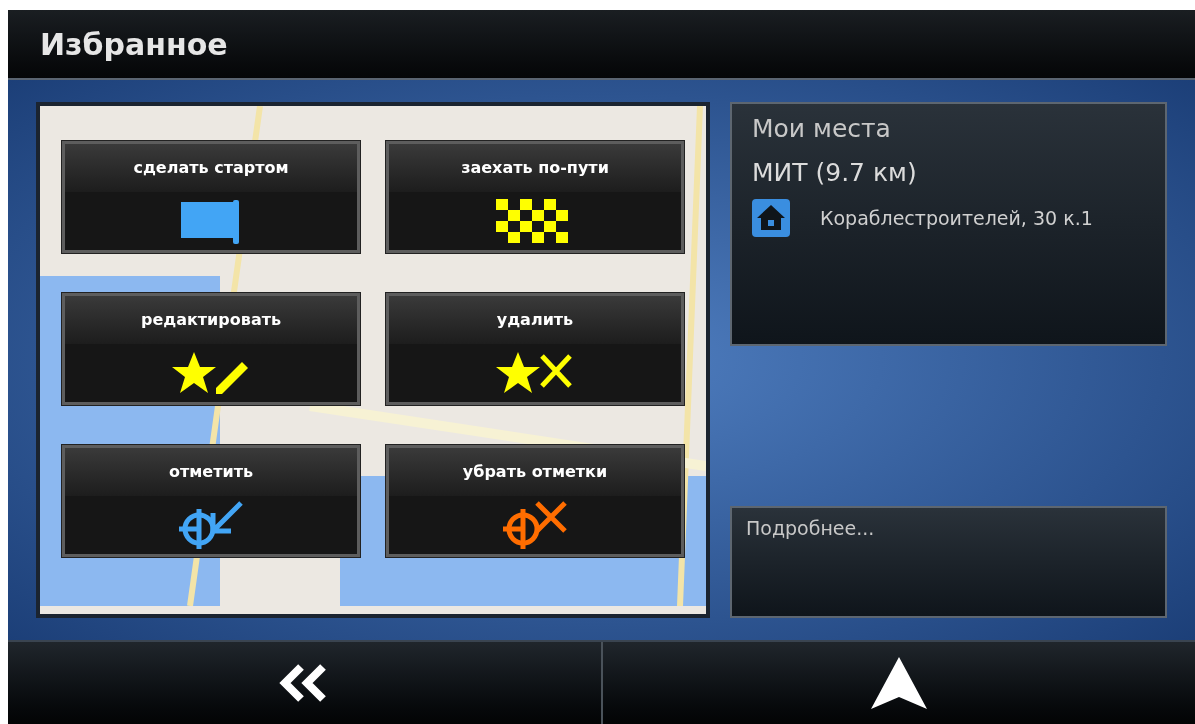 This screenshot has width=1195, height=724. I want to click on home-icon, so click(771, 218).